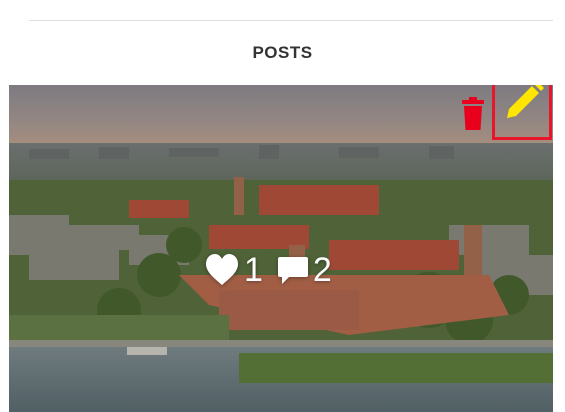 The width and height of the screenshot is (565, 412). What do you see at coordinates (291, 20) in the screenshot?
I see `top-divider` at bounding box center [291, 20].